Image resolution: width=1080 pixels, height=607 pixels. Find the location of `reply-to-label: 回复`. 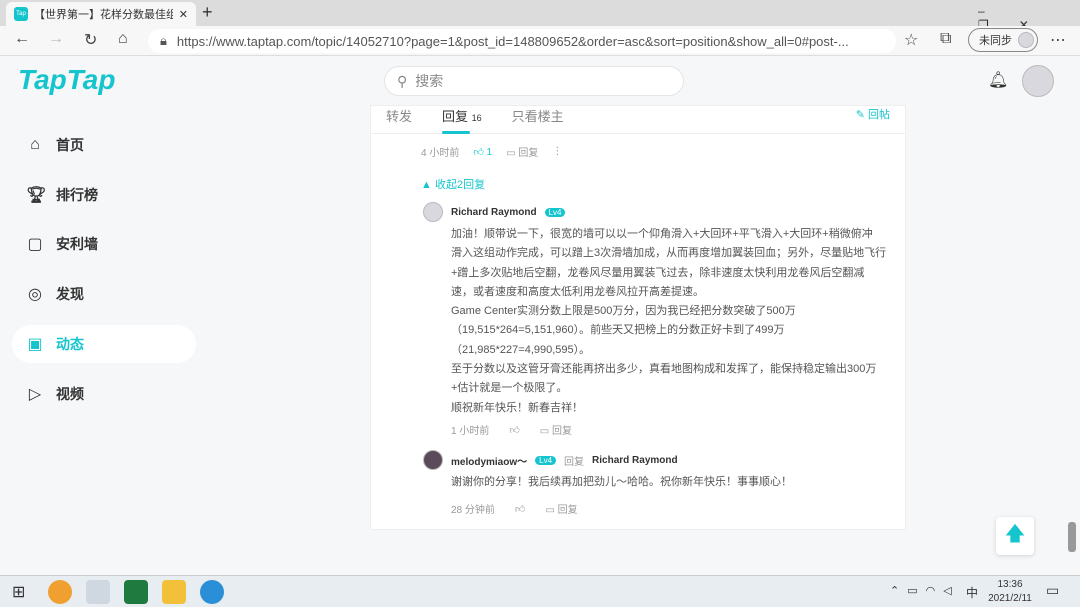

reply-to-label: 回复 is located at coordinates (574, 462).